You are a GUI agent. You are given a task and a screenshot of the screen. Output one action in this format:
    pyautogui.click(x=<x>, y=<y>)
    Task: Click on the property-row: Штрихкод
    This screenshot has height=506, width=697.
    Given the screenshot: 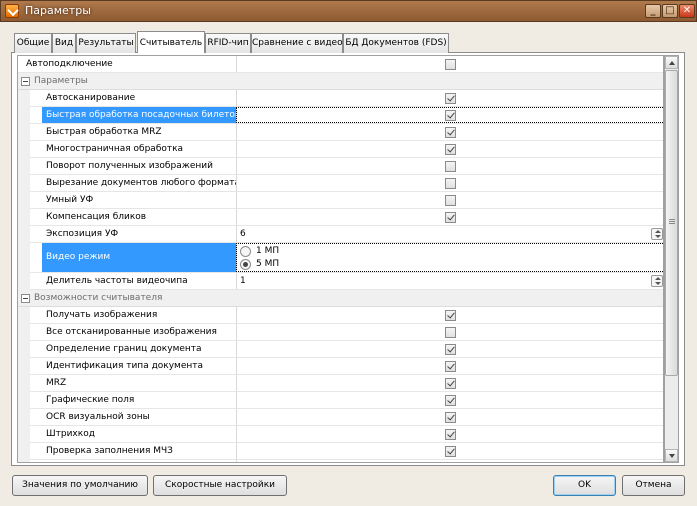 What is the action you would take?
    pyautogui.click(x=340, y=434)
    